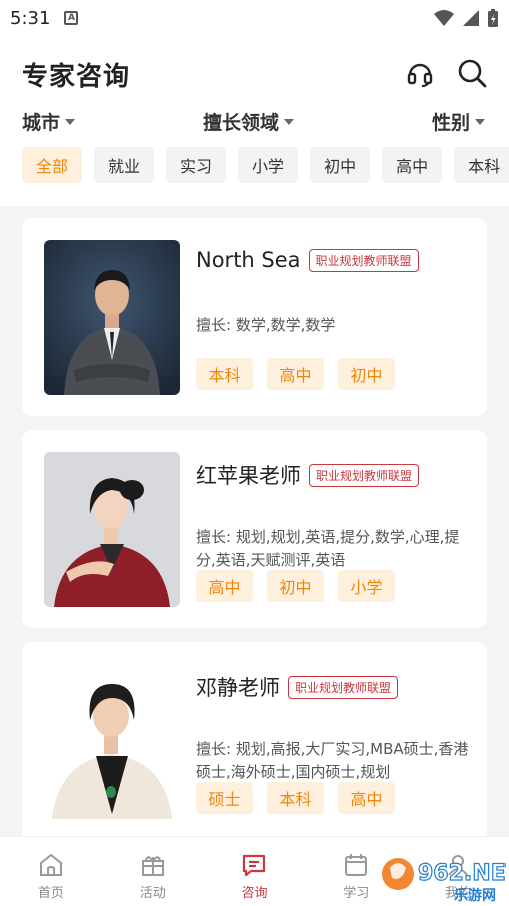 This screenshot has height=906, width=509. I want to click on tab-mine: 我的, so click(458, 871).